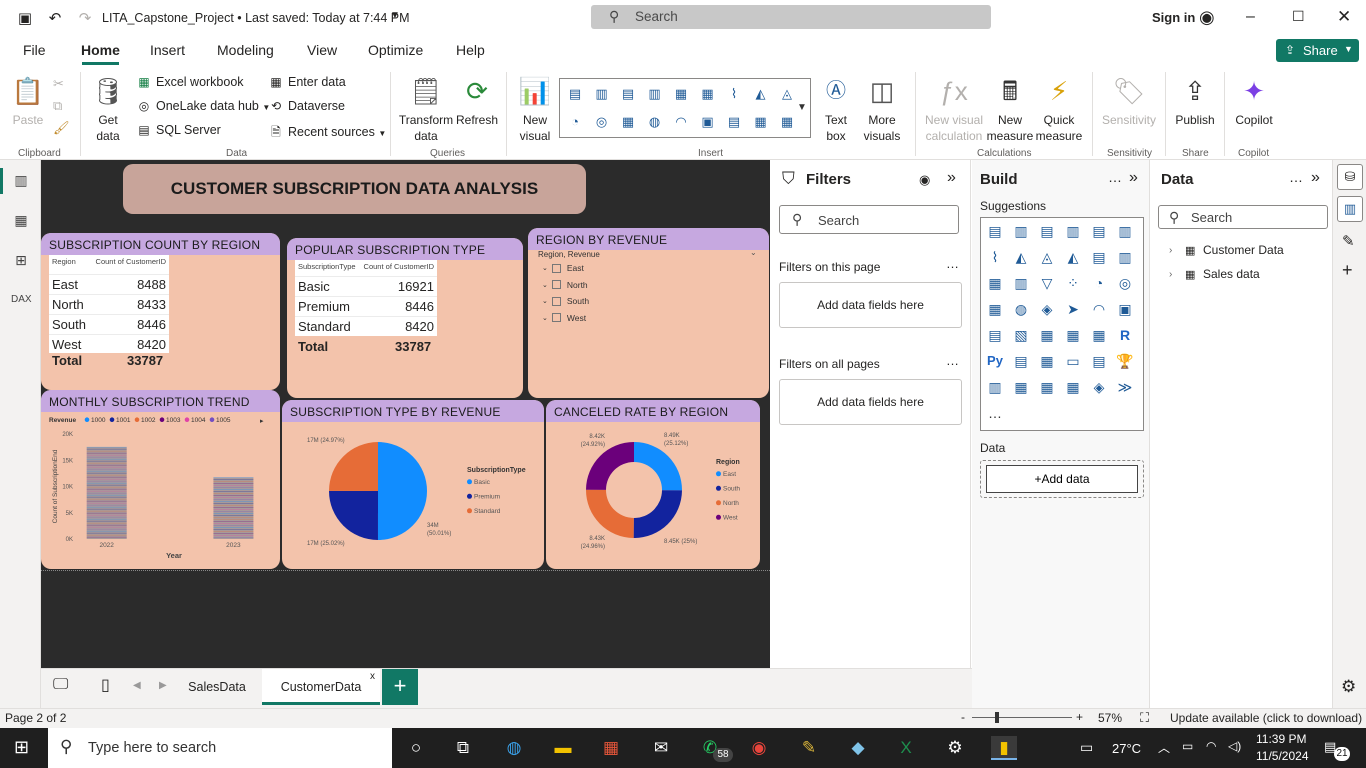 This screenshot has width=1366, height=768. What do you see at coordinates (416, 748) in the screenshot?
I see `cortana-icon: ○` at bounding box center [416, 748].